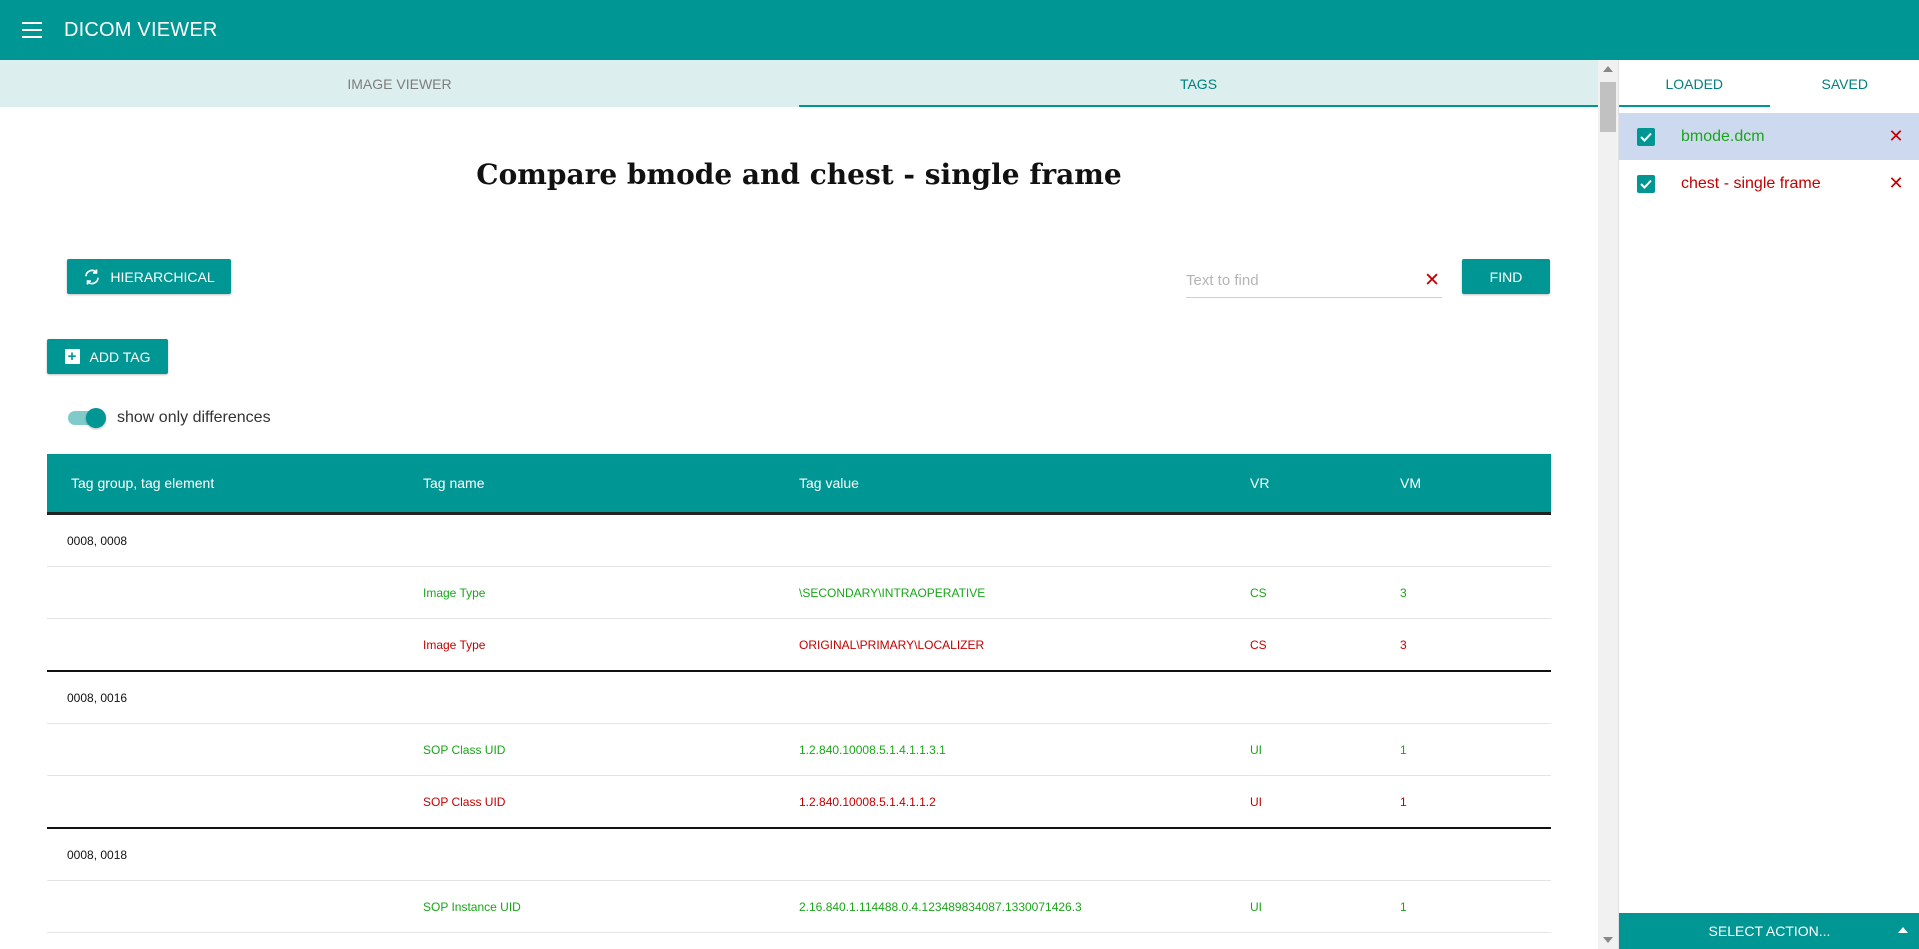 Image resolution: width=1919 pixels, height=949 pixels. I want to click on tab-loaded: LOADED, so click(1694, 83).